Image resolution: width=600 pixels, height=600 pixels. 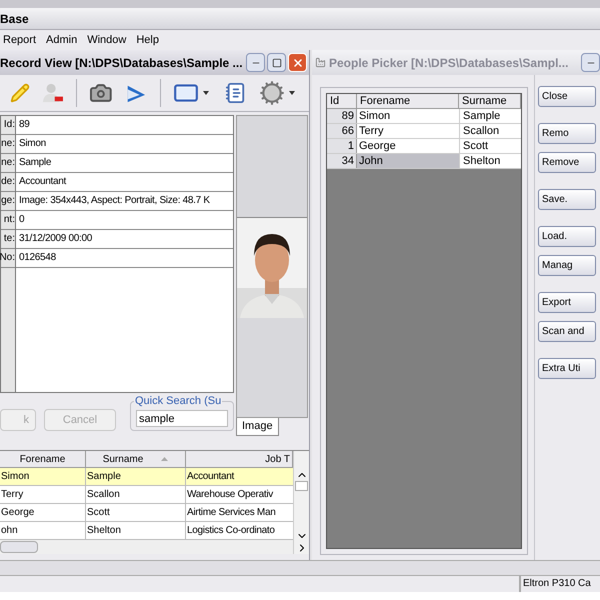 I want to click on close-icon, so click(x=298, y=62).